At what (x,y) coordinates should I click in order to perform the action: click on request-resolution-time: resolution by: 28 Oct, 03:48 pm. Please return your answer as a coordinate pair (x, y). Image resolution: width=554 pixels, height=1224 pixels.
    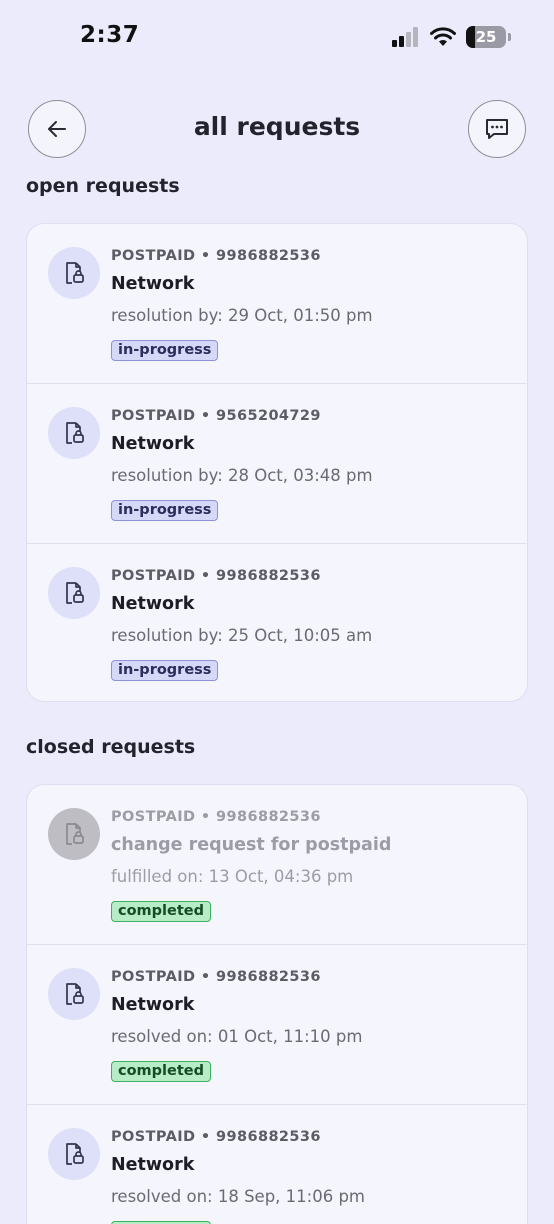
    Looking at the image, I should click on (242, 475).